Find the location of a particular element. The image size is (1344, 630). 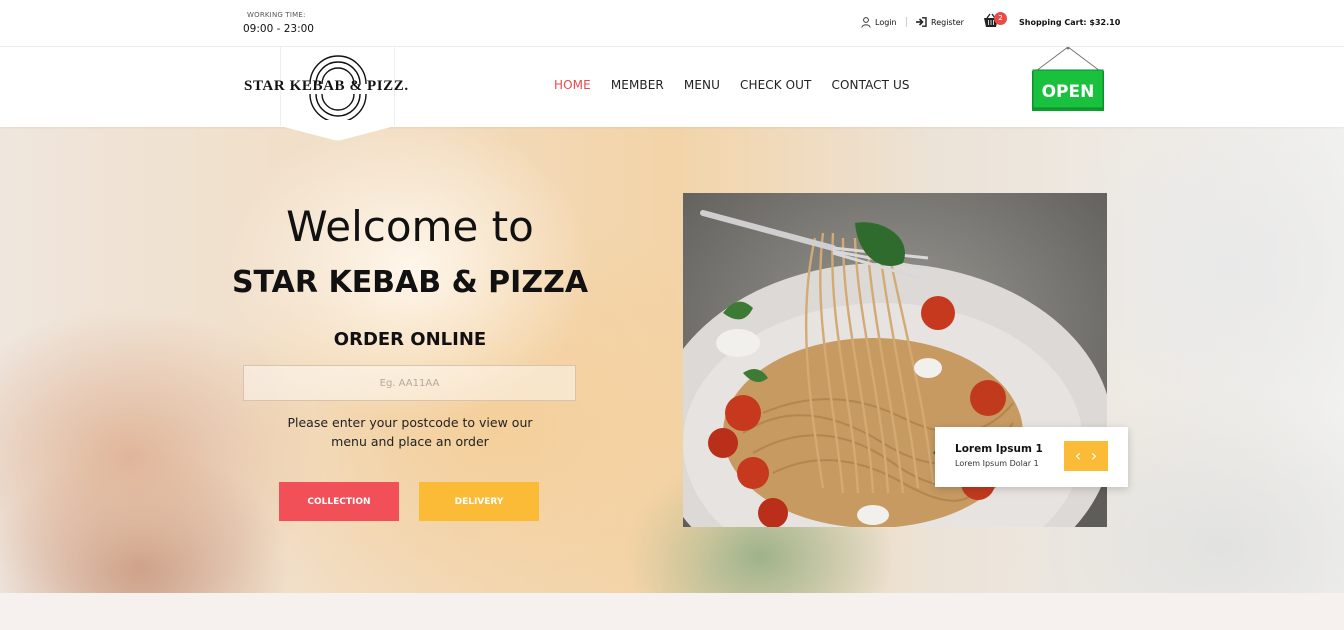

nav-item-home: HOME is located at coordinates (572, 85).